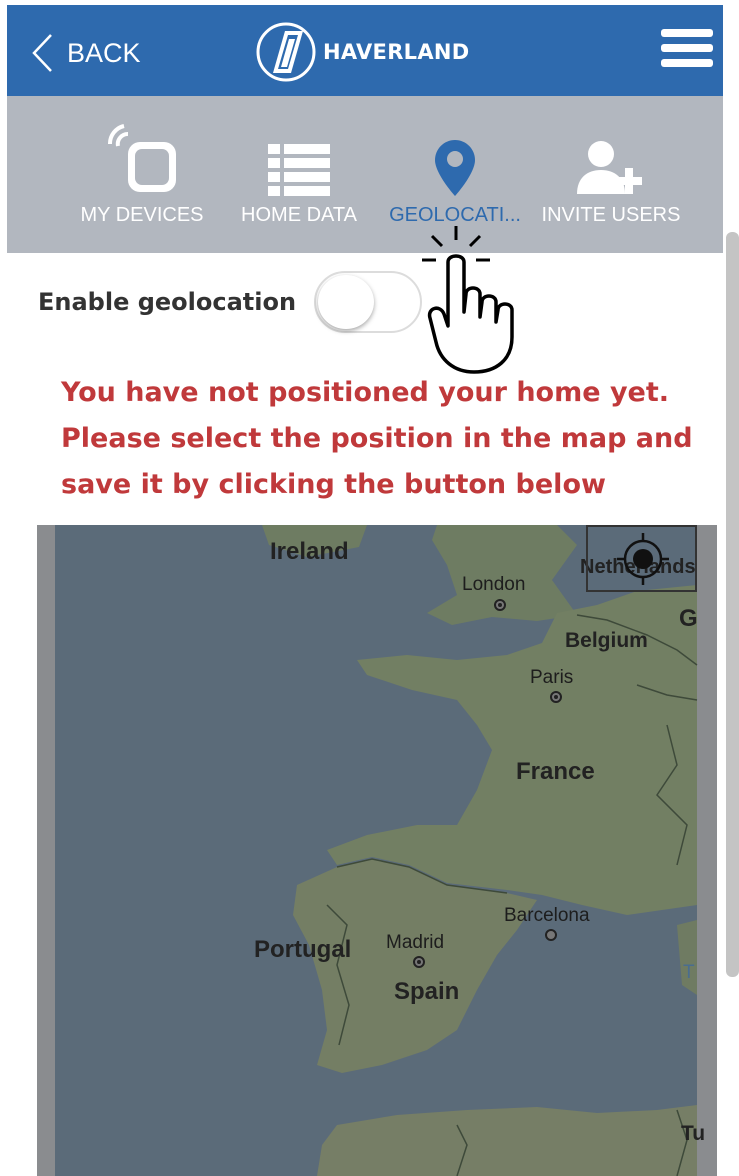  I want to click on page-scrollbar, so click(732, 588).